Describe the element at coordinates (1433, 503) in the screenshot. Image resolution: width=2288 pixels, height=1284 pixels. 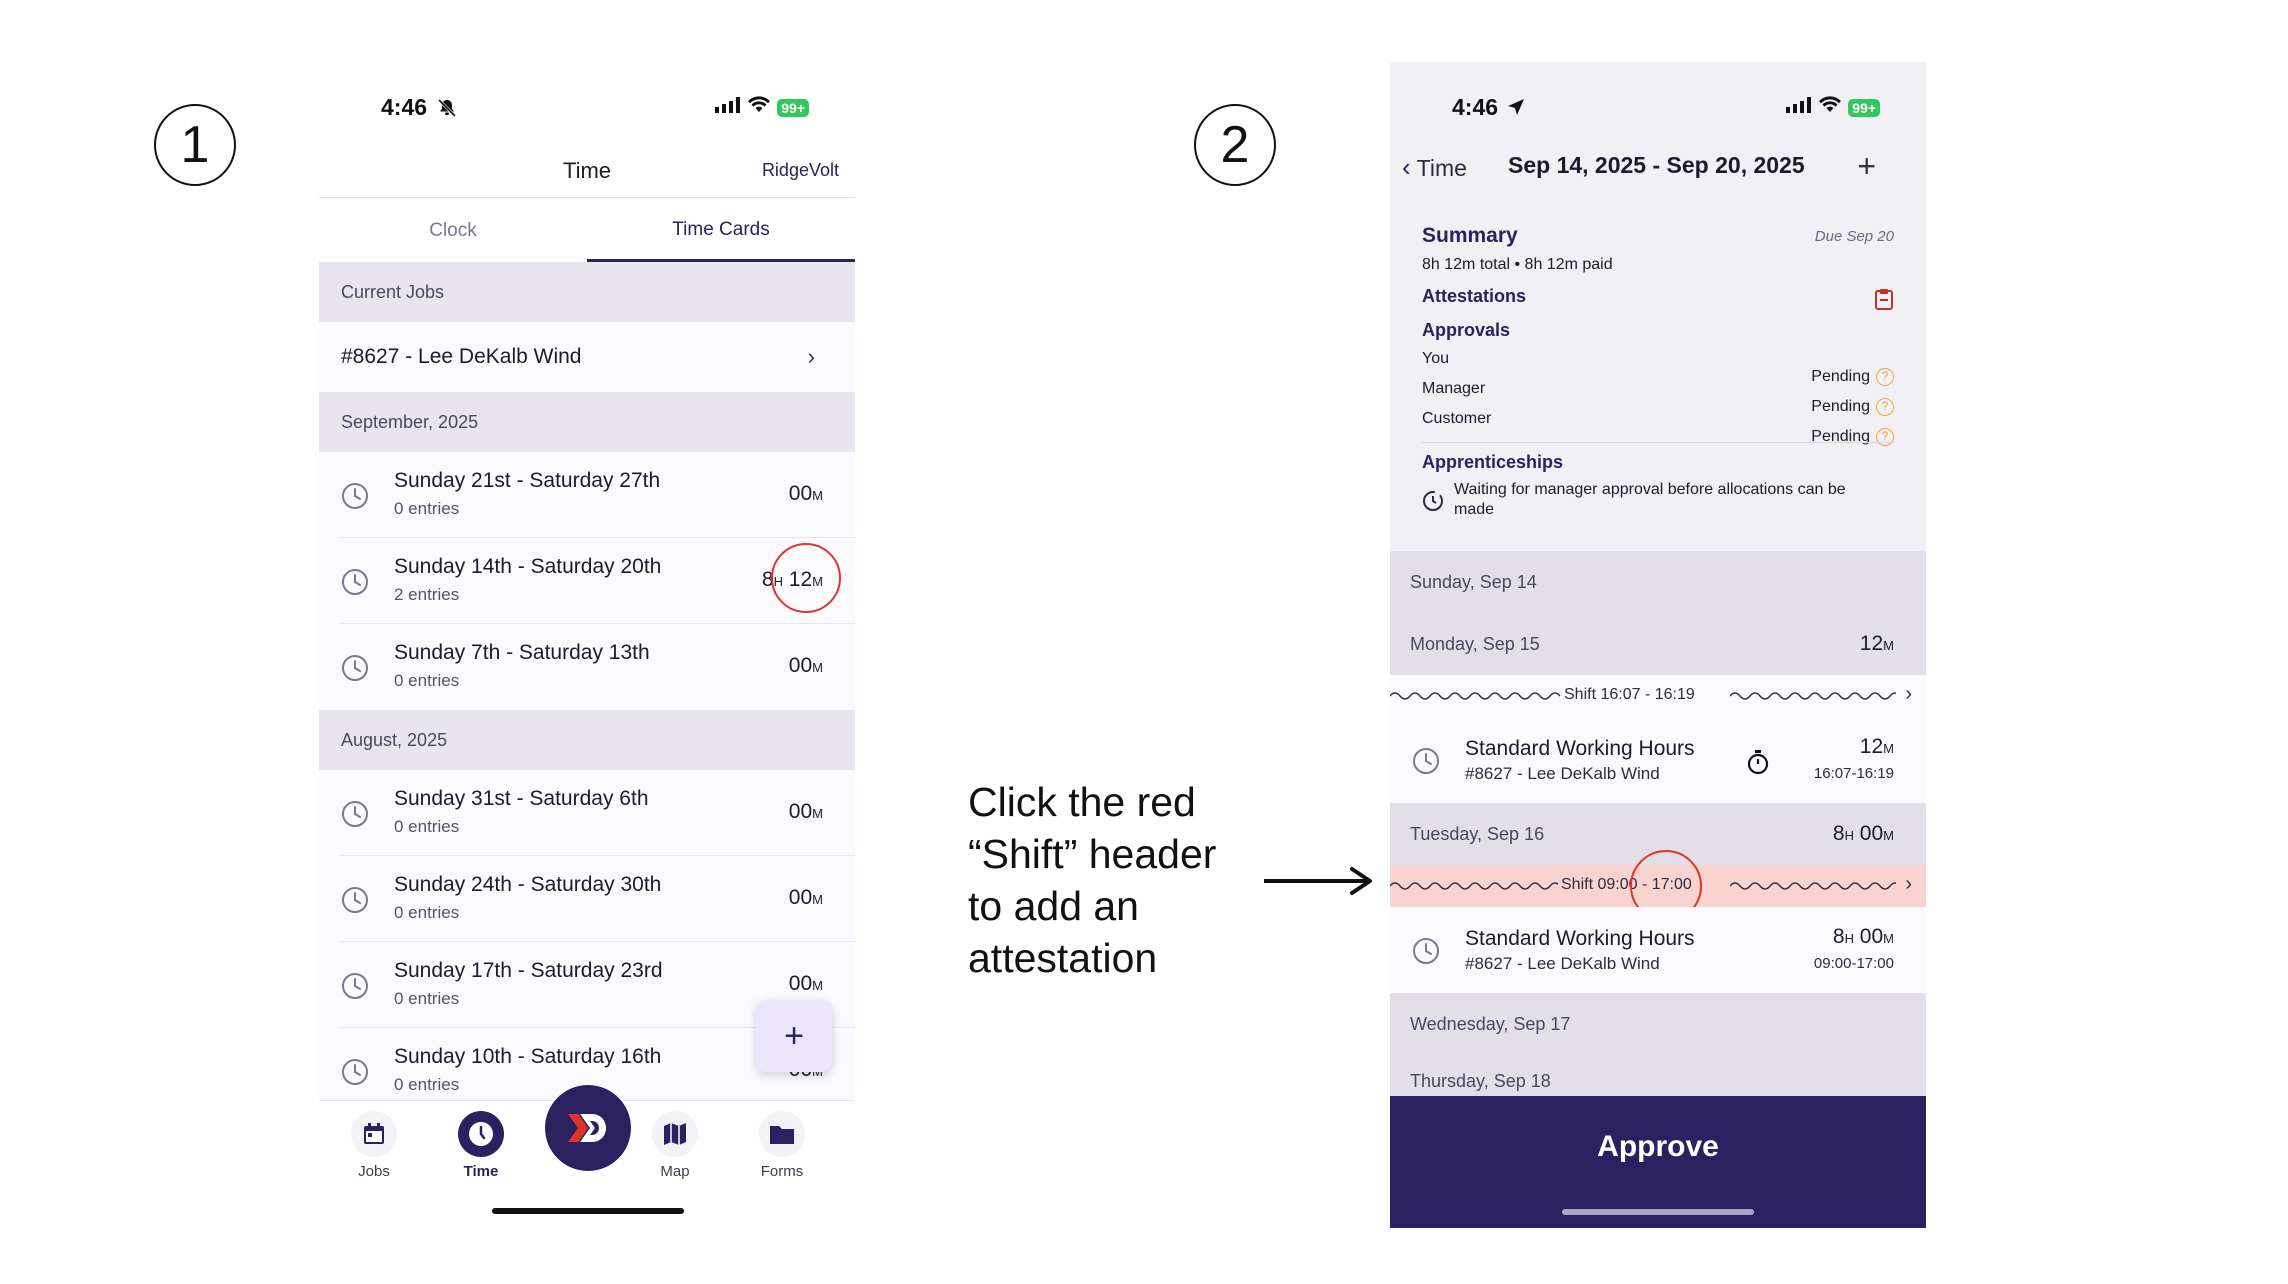
I see `clock-waiting-icon` at that location.